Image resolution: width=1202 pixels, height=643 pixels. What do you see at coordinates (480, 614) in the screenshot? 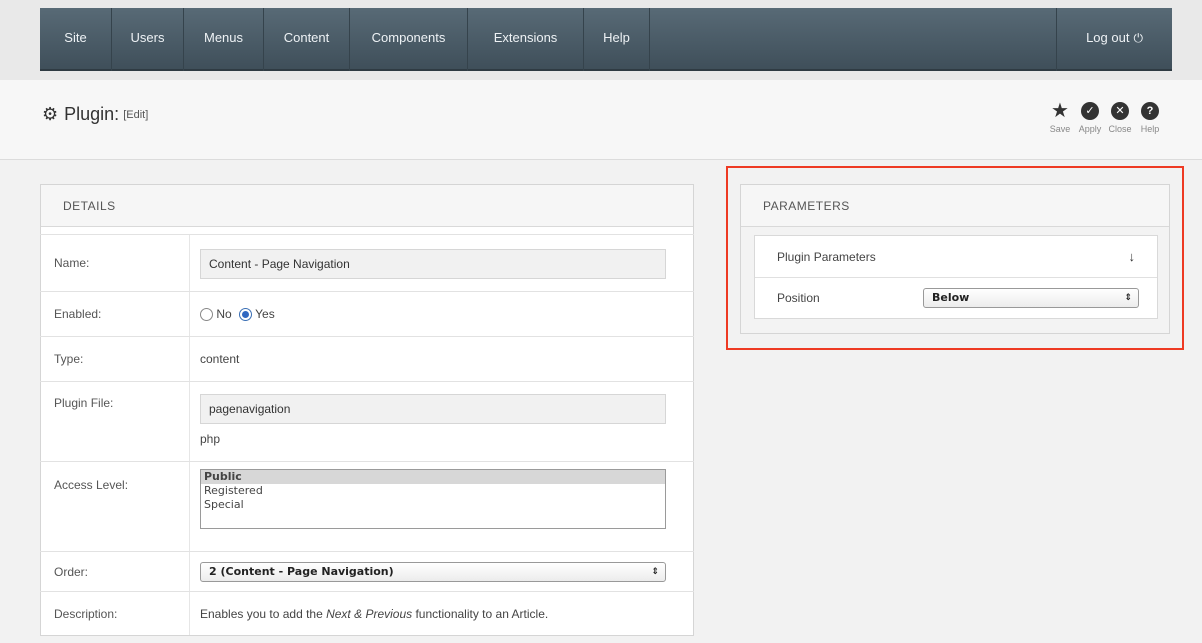
I see `description-text-post: functionality to an Article.` at bounding box center [480, 614].